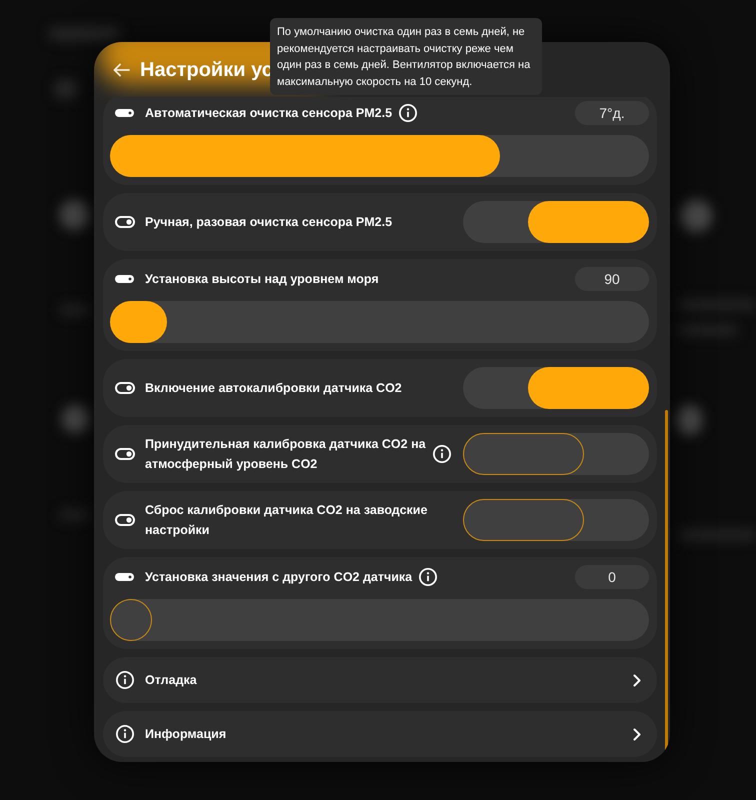  I want to click on value-field: 7°д., so click(612, 113).